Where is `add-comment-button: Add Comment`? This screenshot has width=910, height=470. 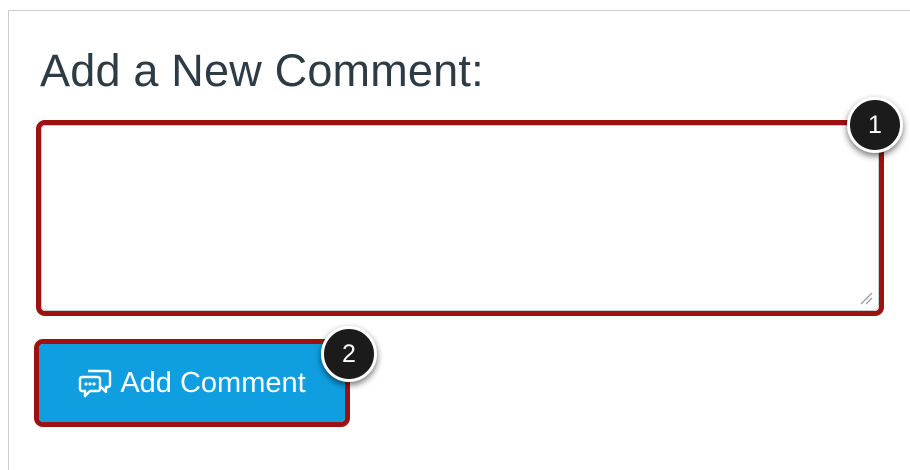
add-comment-button: Add Comment is located at coordinates (192, 383).